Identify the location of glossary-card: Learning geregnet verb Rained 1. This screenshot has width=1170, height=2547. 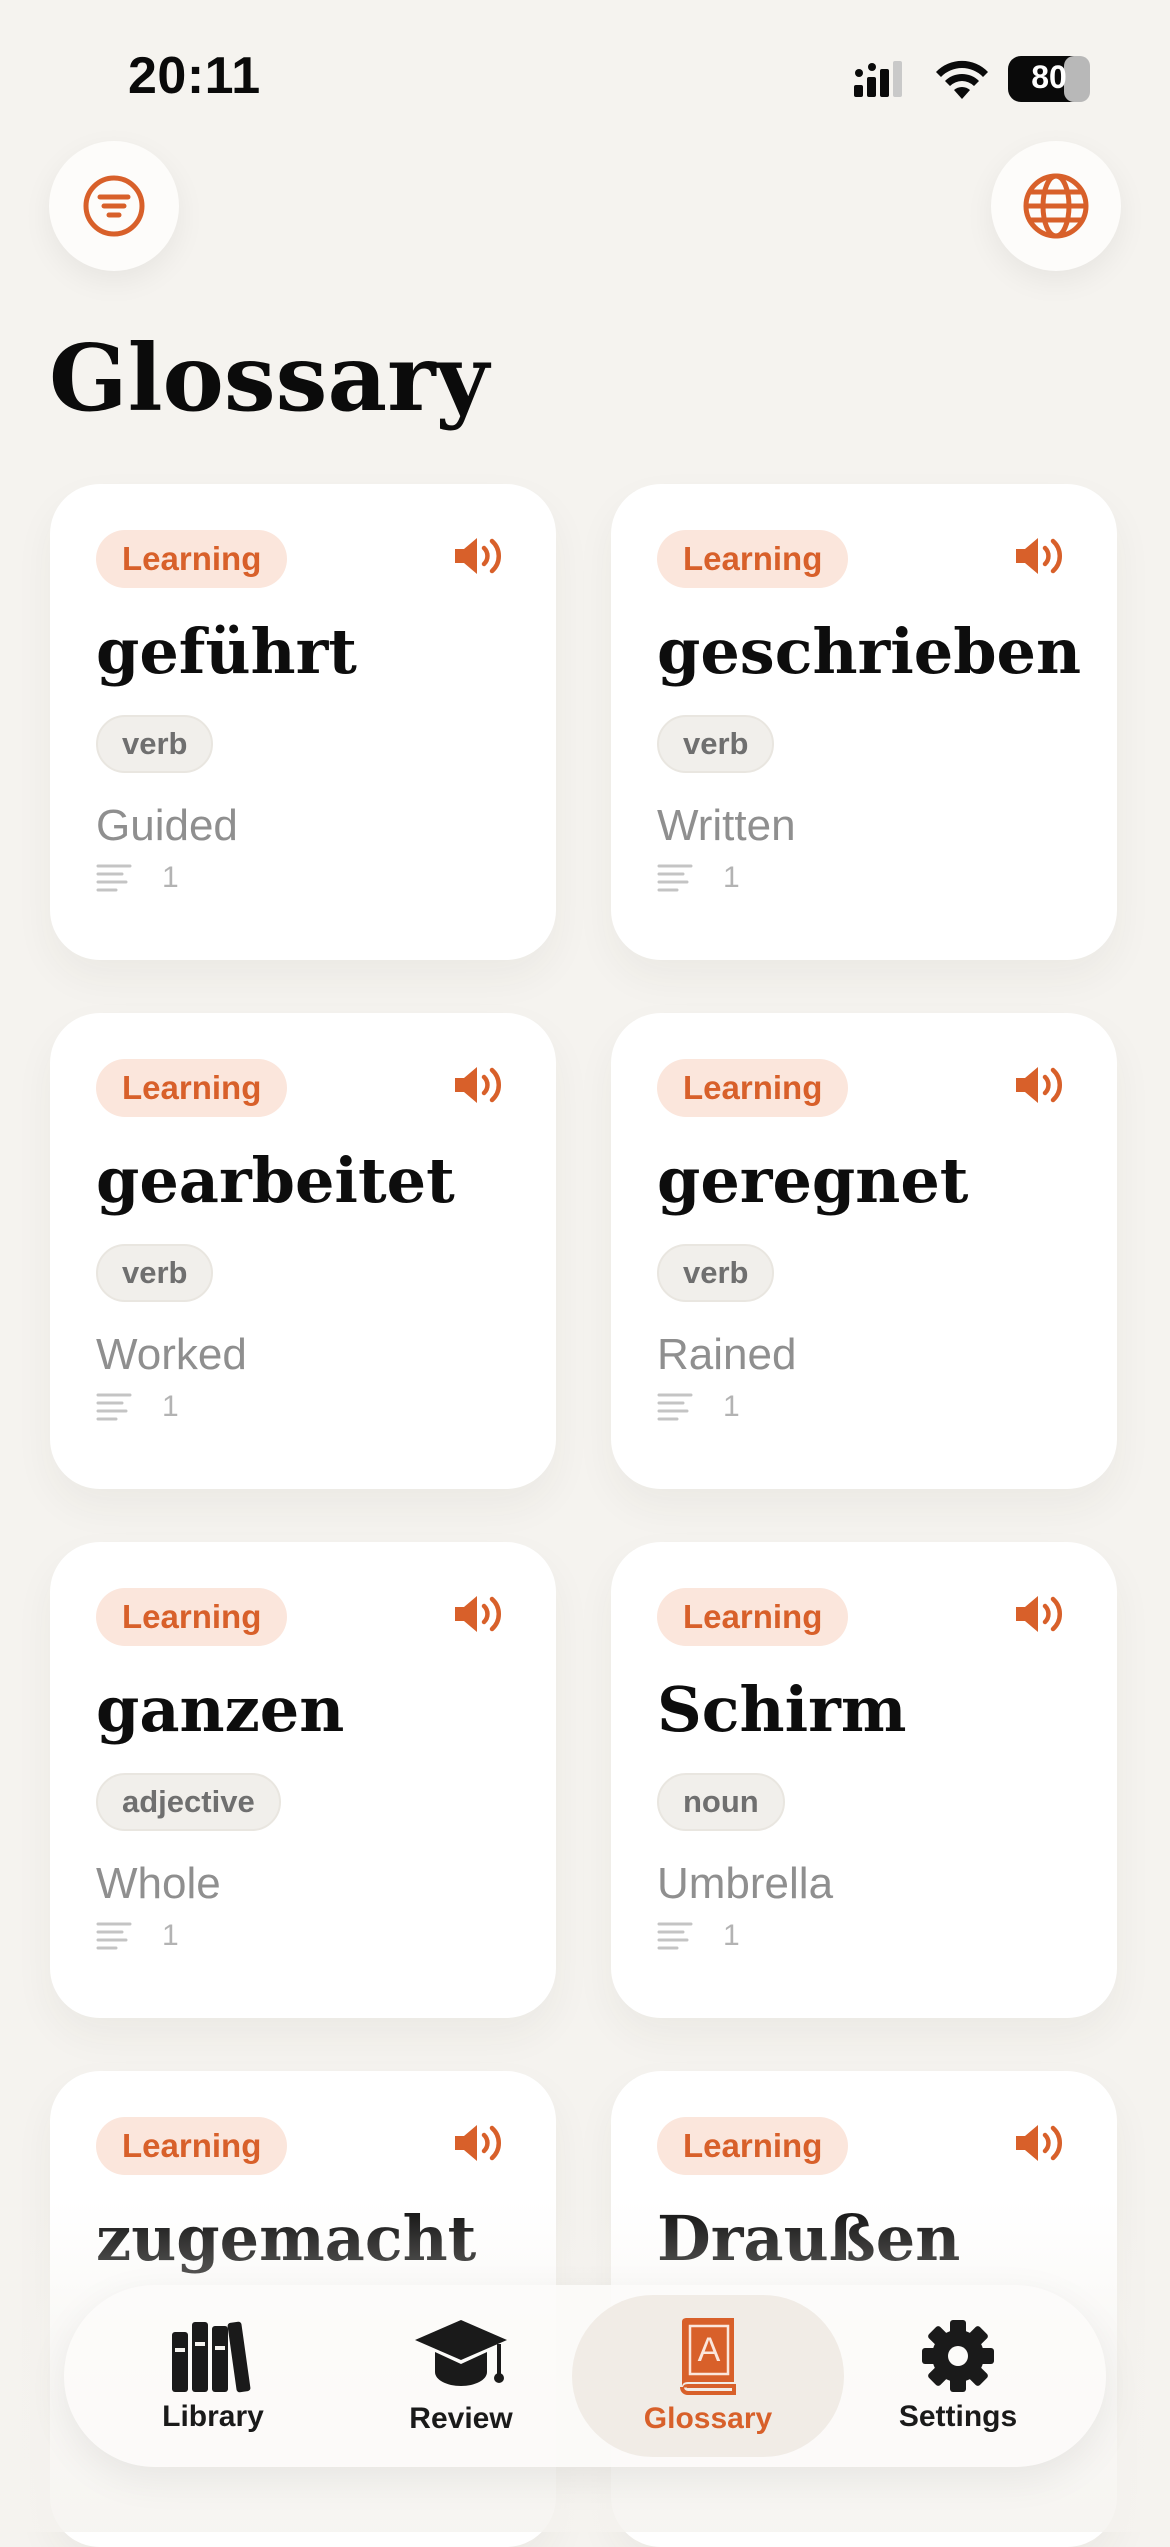
(864, 1251).